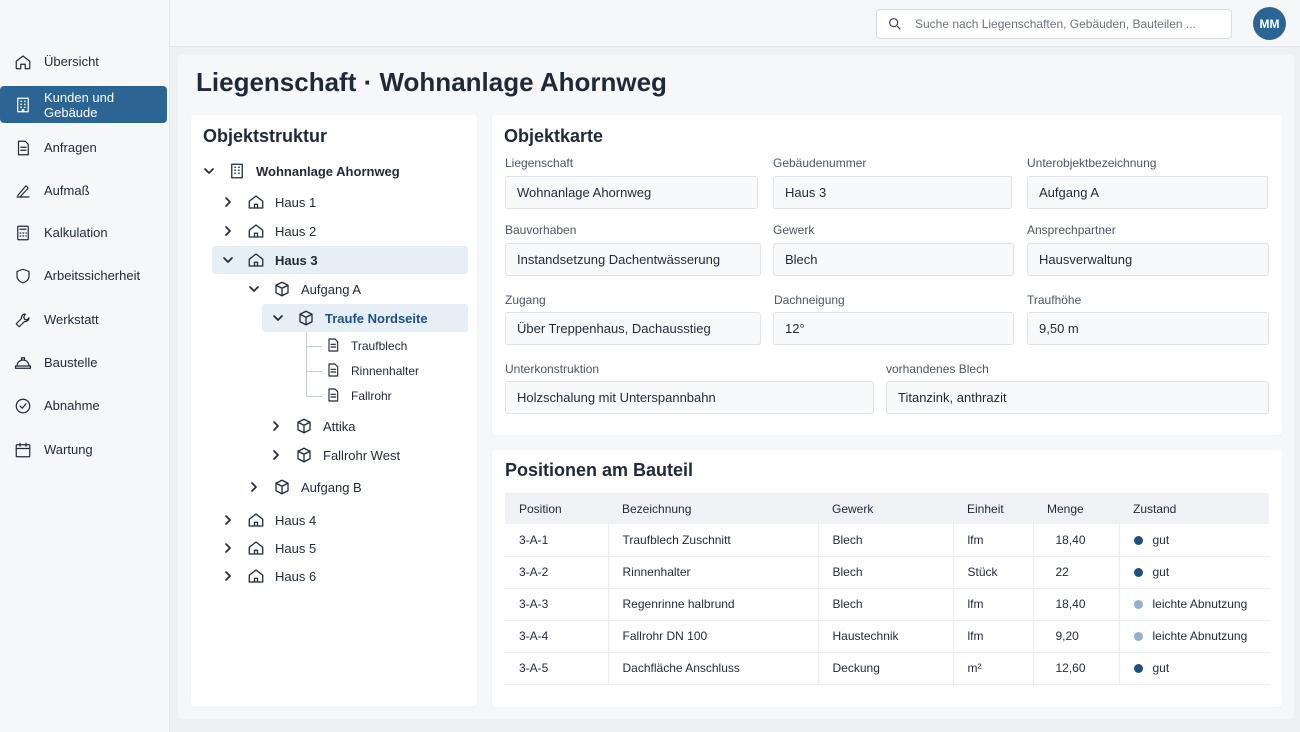 The image size is (1300, 732). I want to click on nav-item-wartung: Wartung, so click(83, 449).